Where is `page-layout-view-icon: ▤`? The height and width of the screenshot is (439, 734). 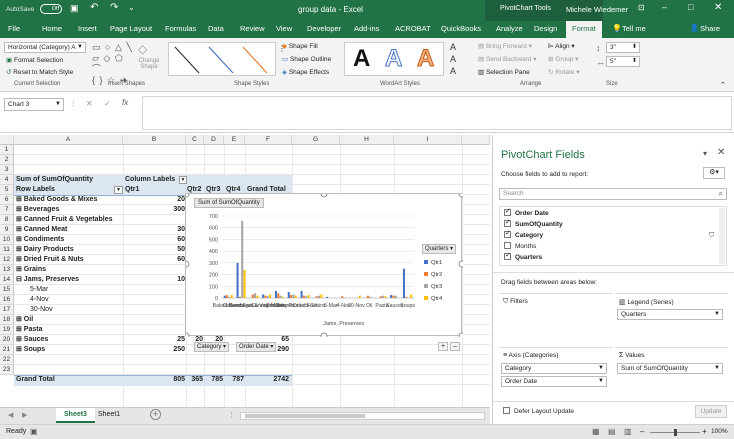 page-layout-view-icon: ▤ is located at coordinates (612, 431).